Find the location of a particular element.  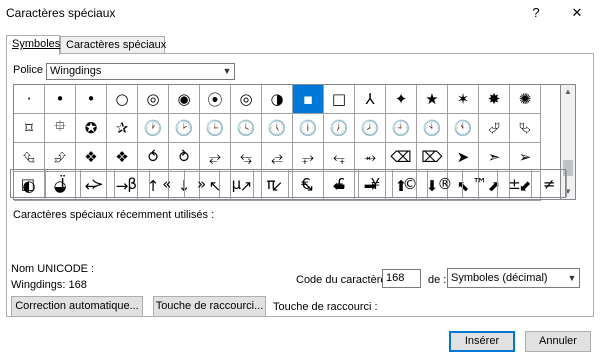

recent-symbol-cell: ≠ is located at coordinates (549, 183).